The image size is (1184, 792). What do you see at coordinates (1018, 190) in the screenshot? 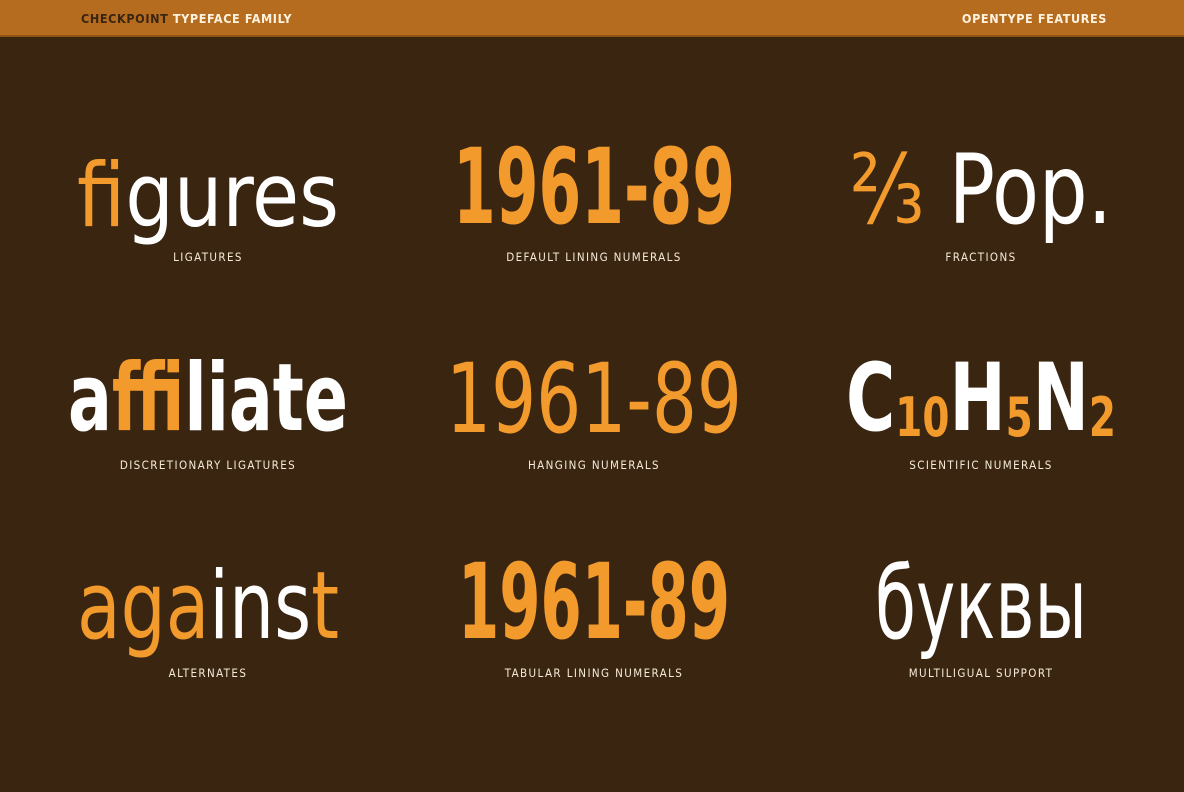
I see `fractions-part-1: Pop.` at bounding box center [1018, 190].